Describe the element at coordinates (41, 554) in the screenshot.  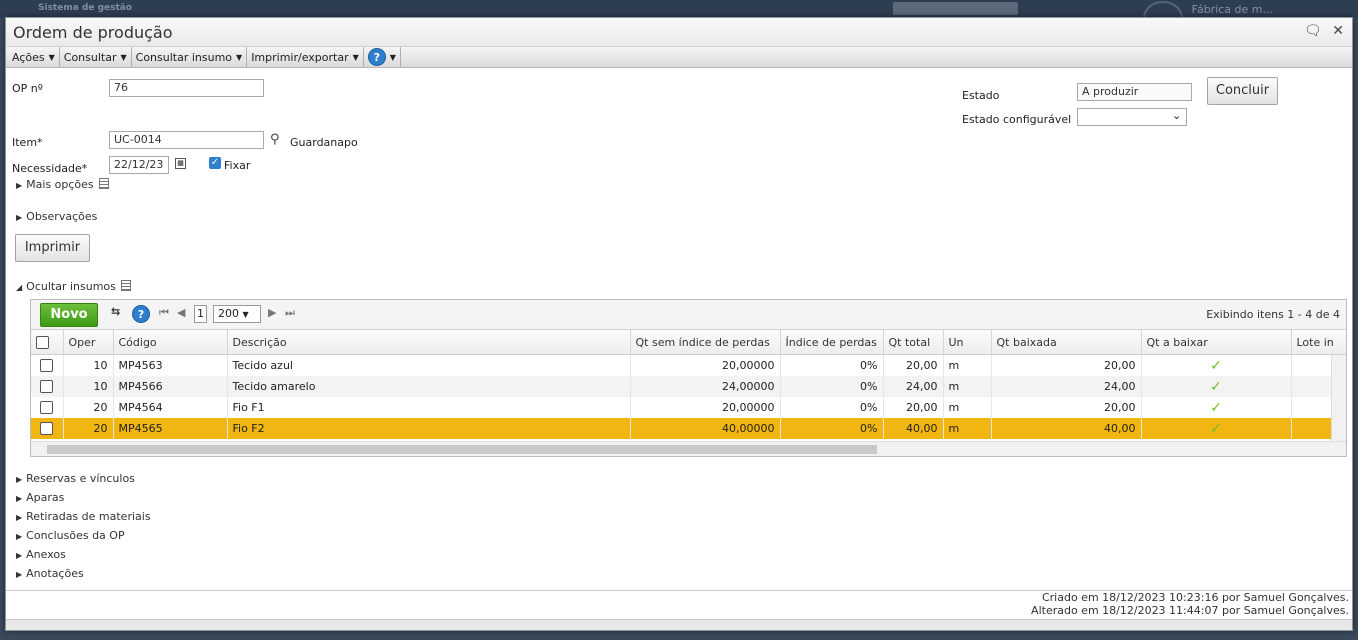
I see `section-anexos: ▶ Anexos` at that location.